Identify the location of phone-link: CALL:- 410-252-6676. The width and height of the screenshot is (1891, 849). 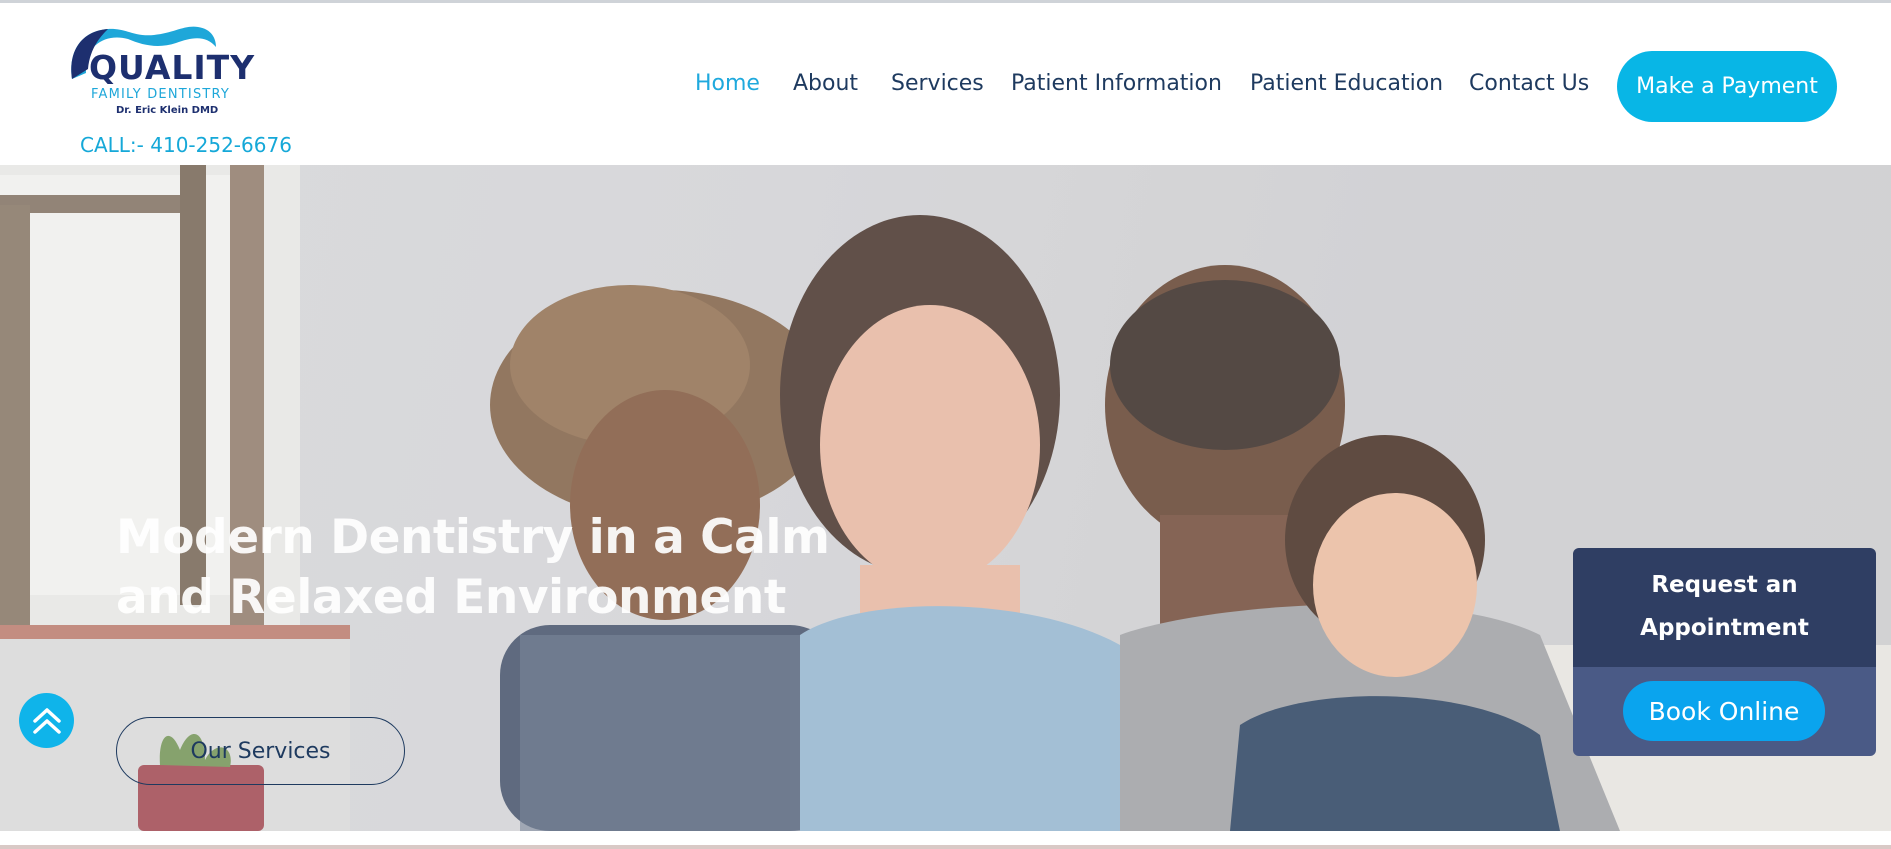
(186, 145).